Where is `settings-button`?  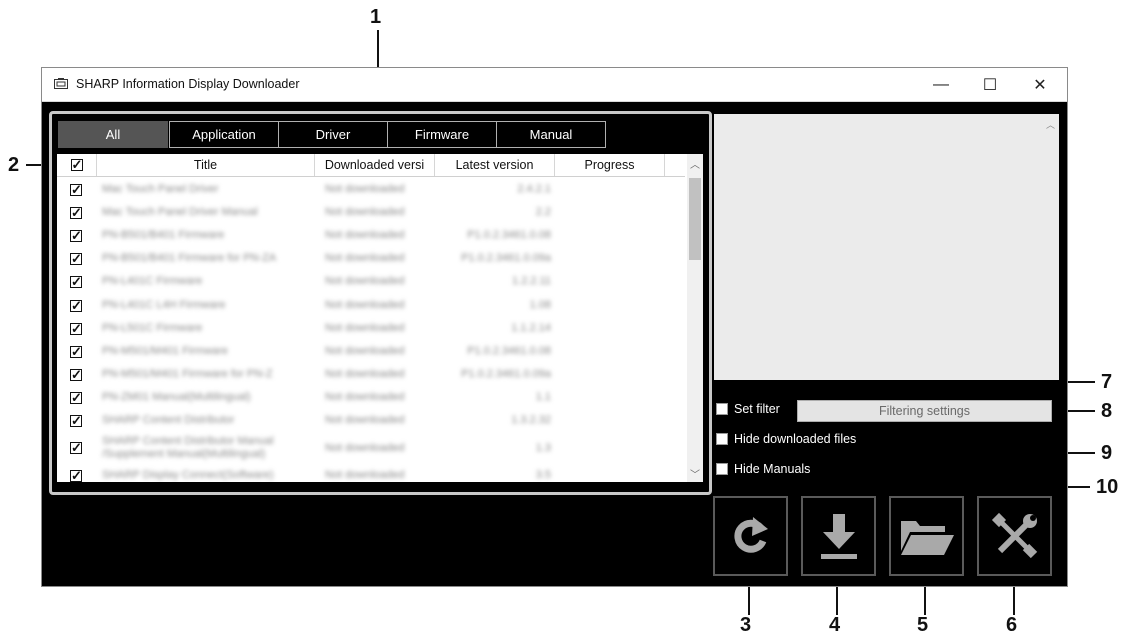
settings-button is located at coordinates (1014, 536).